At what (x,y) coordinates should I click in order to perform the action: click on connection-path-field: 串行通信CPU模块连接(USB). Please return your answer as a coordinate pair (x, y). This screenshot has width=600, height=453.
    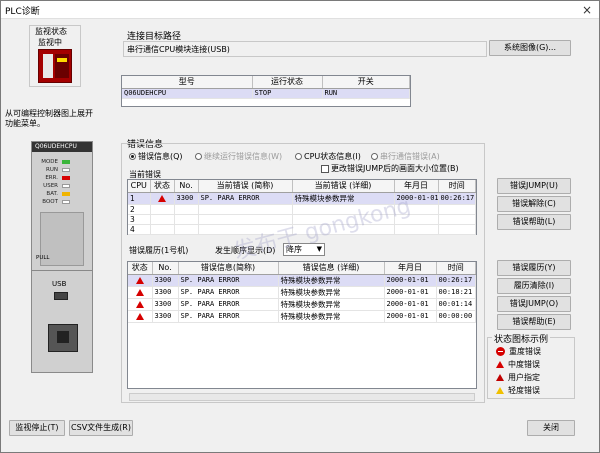
    Looking at the image, I should click on (305, 49).